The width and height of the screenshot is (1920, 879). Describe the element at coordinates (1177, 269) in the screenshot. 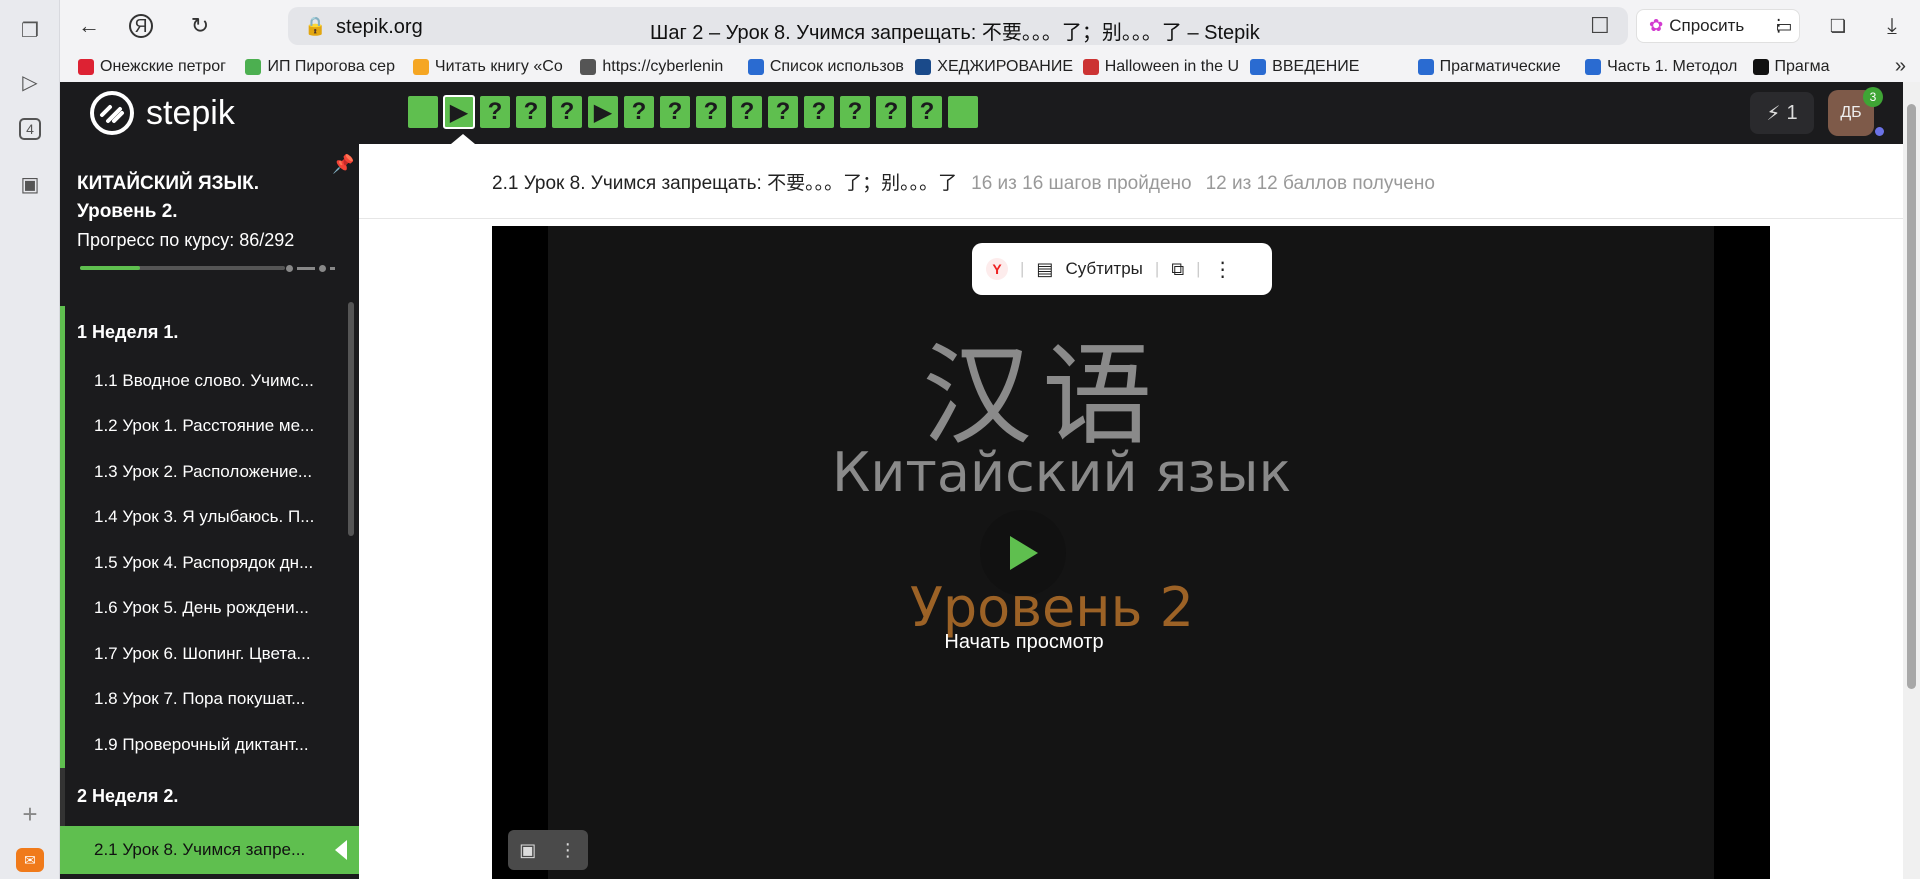

I see `pip-icon: ⧉` at that location.